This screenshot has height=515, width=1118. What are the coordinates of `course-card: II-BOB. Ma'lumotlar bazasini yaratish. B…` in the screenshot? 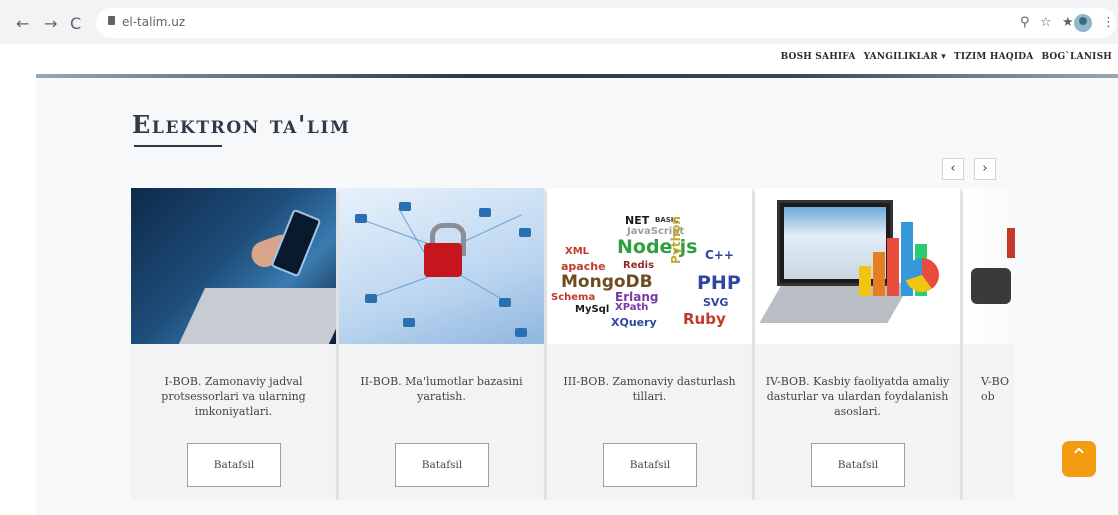 It's located at (441, 344).